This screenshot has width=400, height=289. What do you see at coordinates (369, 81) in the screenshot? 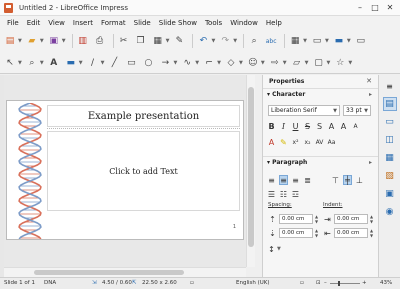
I see `sidebar-close-button: ✕` at bounding box center [369, 81].